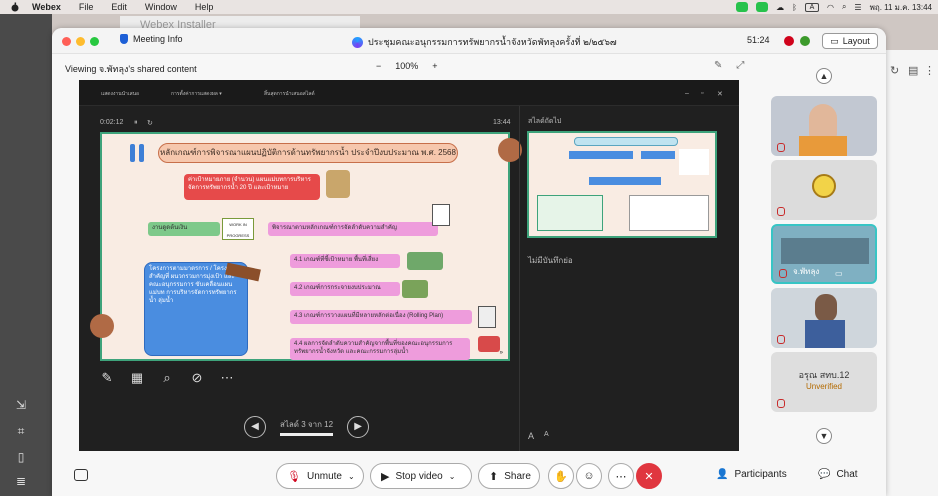 The height and width of the screenshot is (496, 938). What do you see at coordinates (531, 436) in the screenshot?
I see `increase-font-button: A` at bounding box center [531, 436].